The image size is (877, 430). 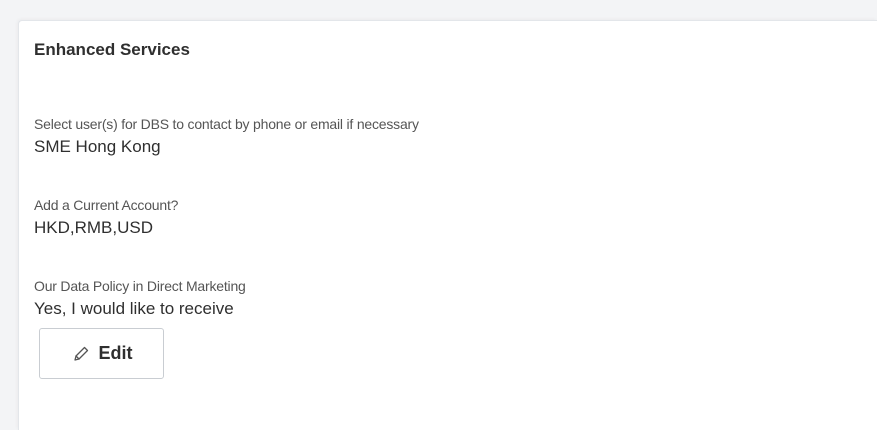 I want to click on data-policy-value: Yes, I would like to receive, so click(x=134, y=308).